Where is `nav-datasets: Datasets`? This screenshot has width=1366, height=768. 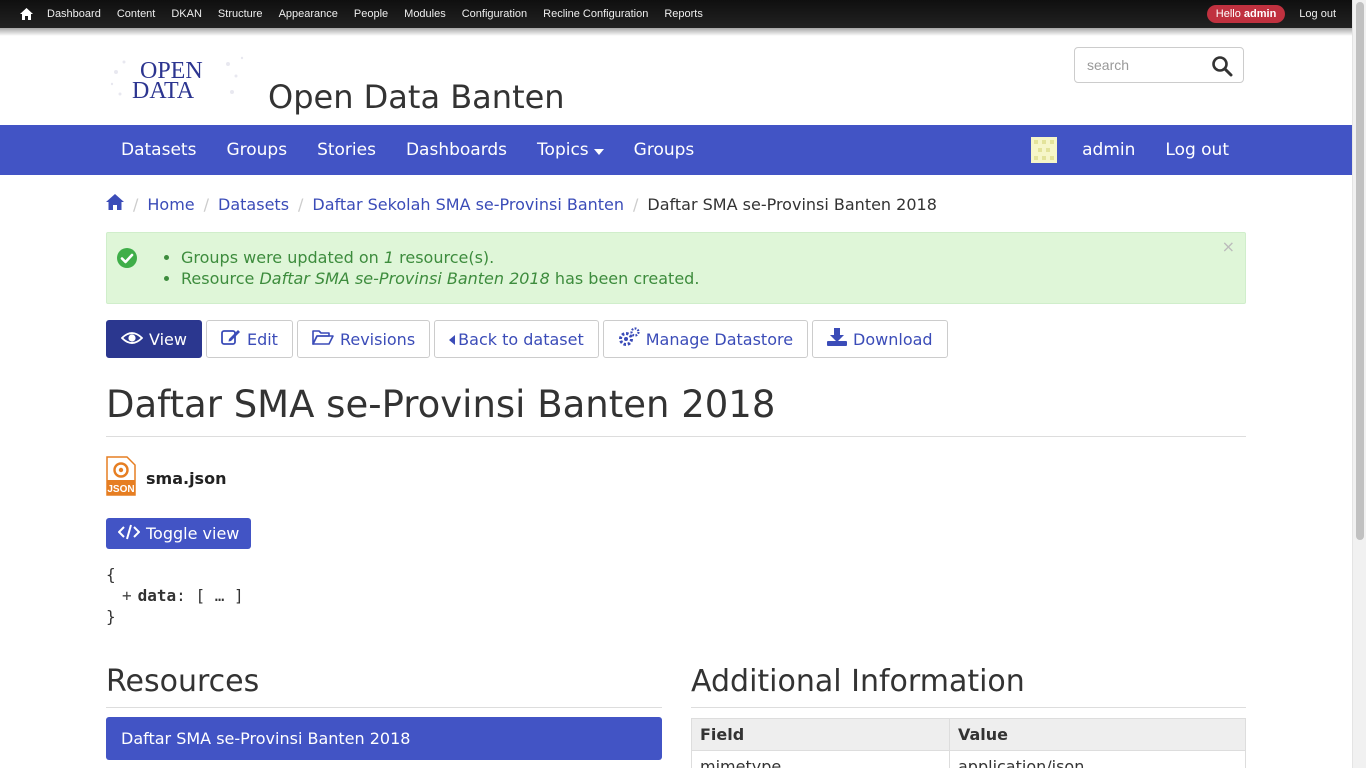 nav-datasets: Datasets is located at coordinates (158, 150).